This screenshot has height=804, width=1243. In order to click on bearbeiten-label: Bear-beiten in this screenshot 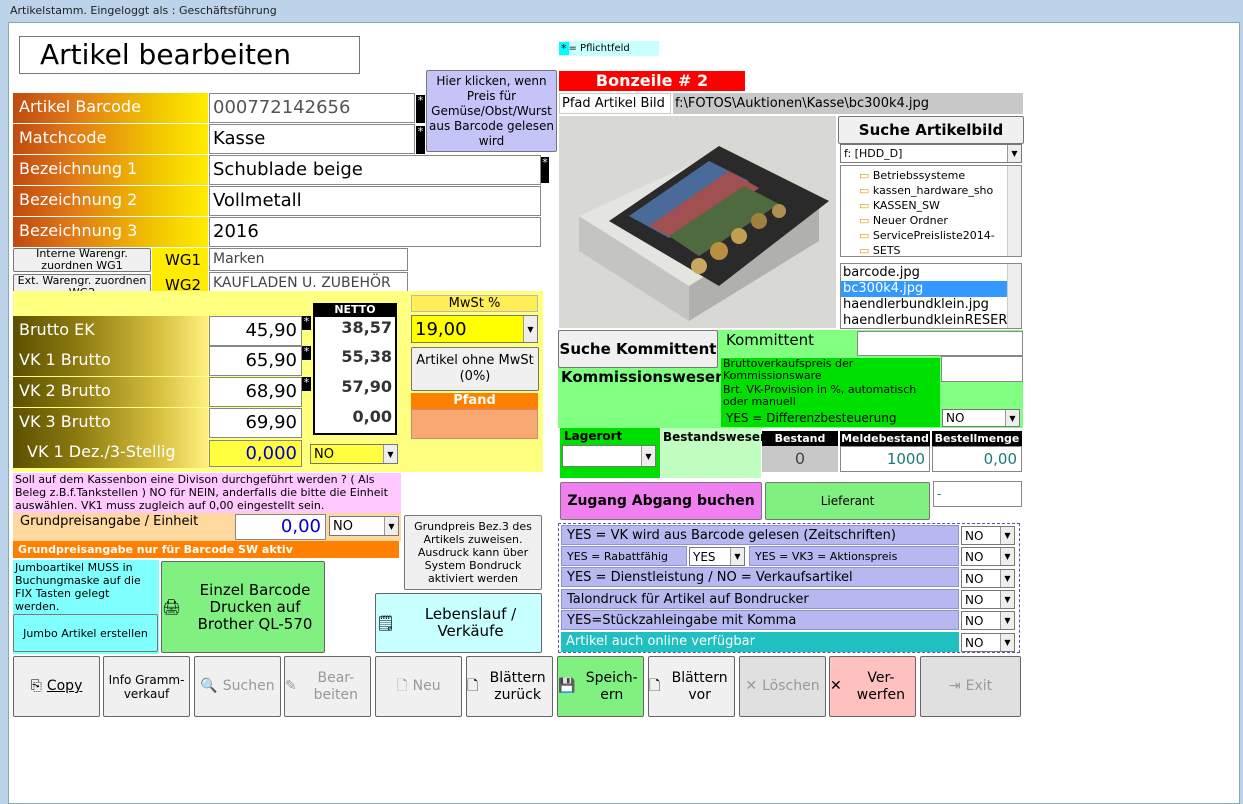, I will do `click(336, 686)`.